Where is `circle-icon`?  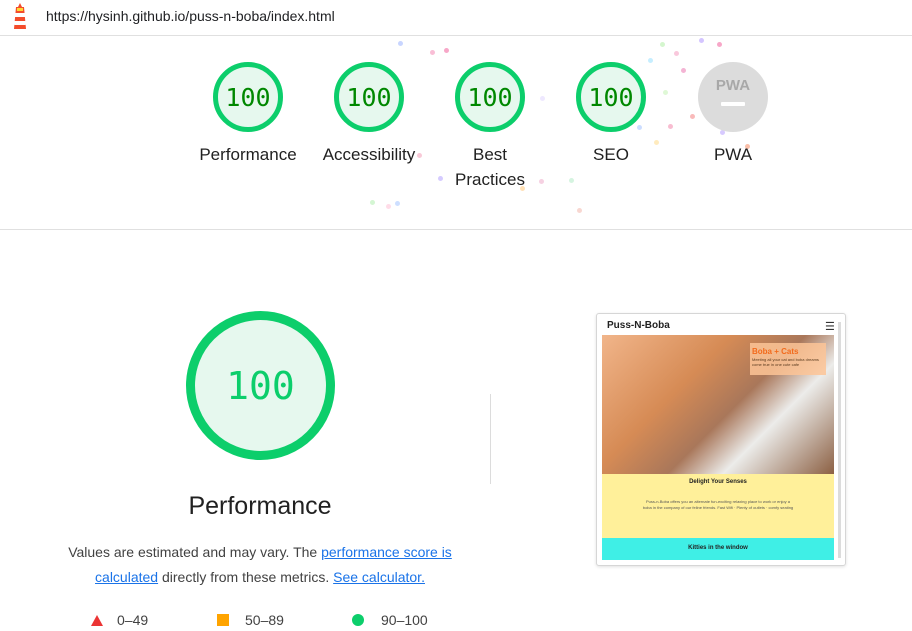 circle-icon is located at coordinates (358, 620).